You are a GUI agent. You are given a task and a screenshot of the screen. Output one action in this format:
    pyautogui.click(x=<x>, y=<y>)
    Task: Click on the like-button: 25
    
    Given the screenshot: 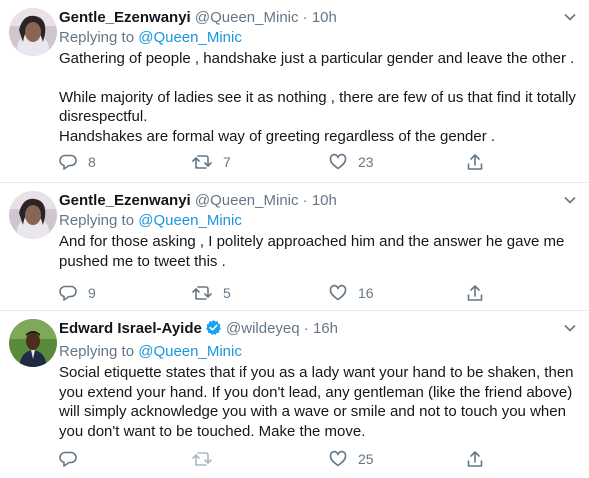 What is the action you would take?
    pyautogui.click(x=351, y=459)
    